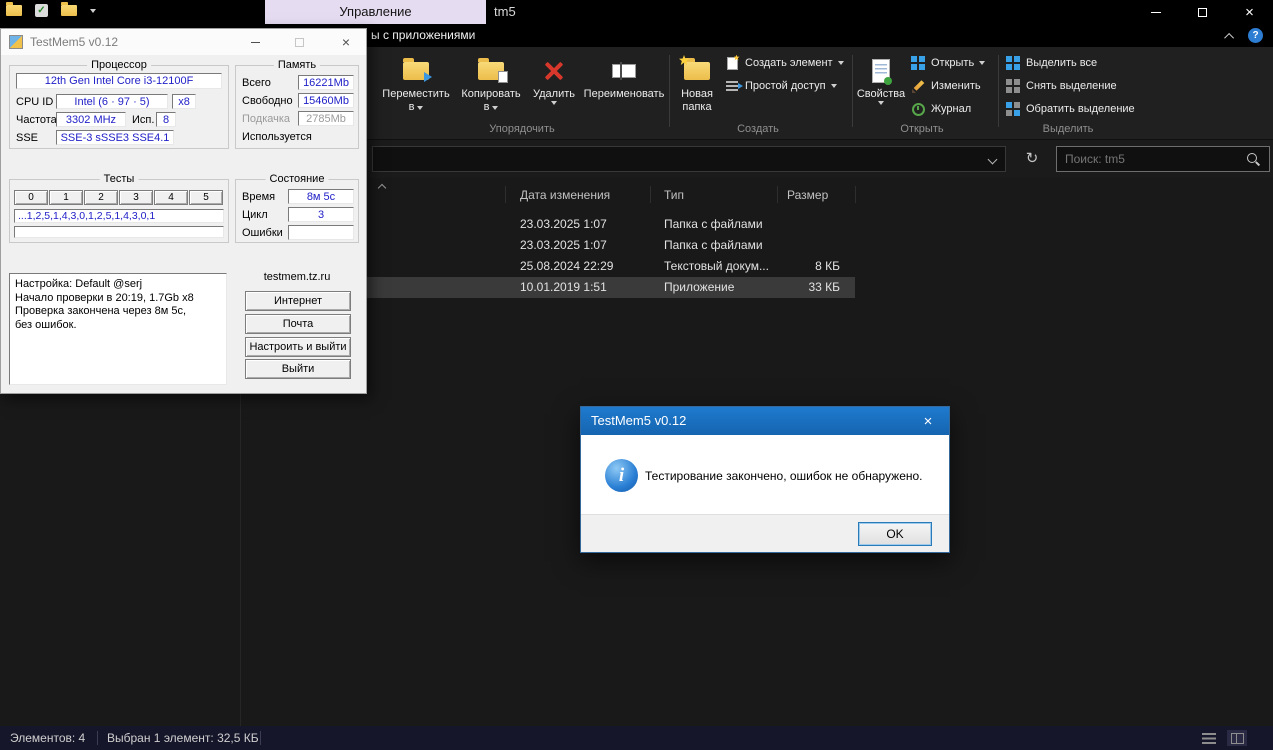  Describe the element at coordinates (259, 197) in the screenshot. I see `time-label: Время` at that location.